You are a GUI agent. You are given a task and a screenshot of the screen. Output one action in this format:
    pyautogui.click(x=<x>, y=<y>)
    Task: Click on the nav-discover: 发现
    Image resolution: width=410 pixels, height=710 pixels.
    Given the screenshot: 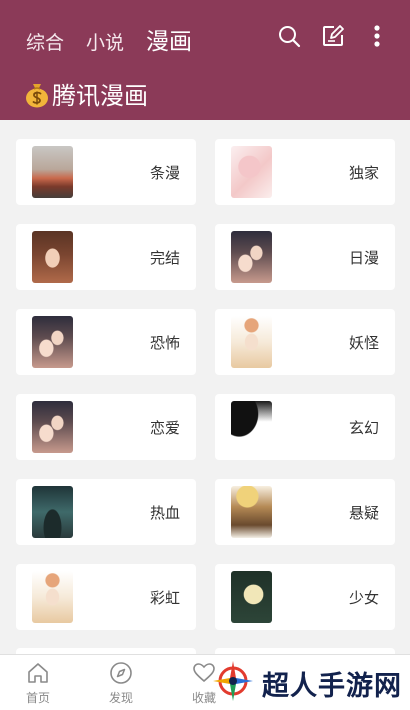 What is the action you would take?
    pyautogui.click(x=121, y=683)
    